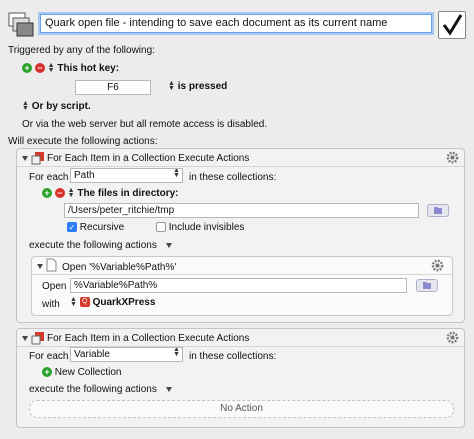 The height and width of the screenshot is (439, 474). I want to click on choose-folder-button, so click(438, 210).